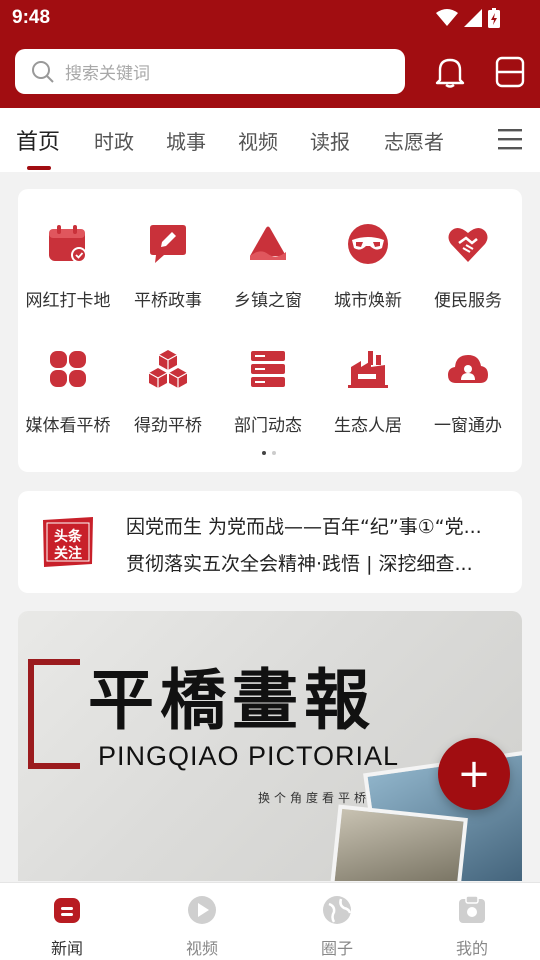  I want to click on grid-item-dejin: 得劲平桥, so click(168, 391).